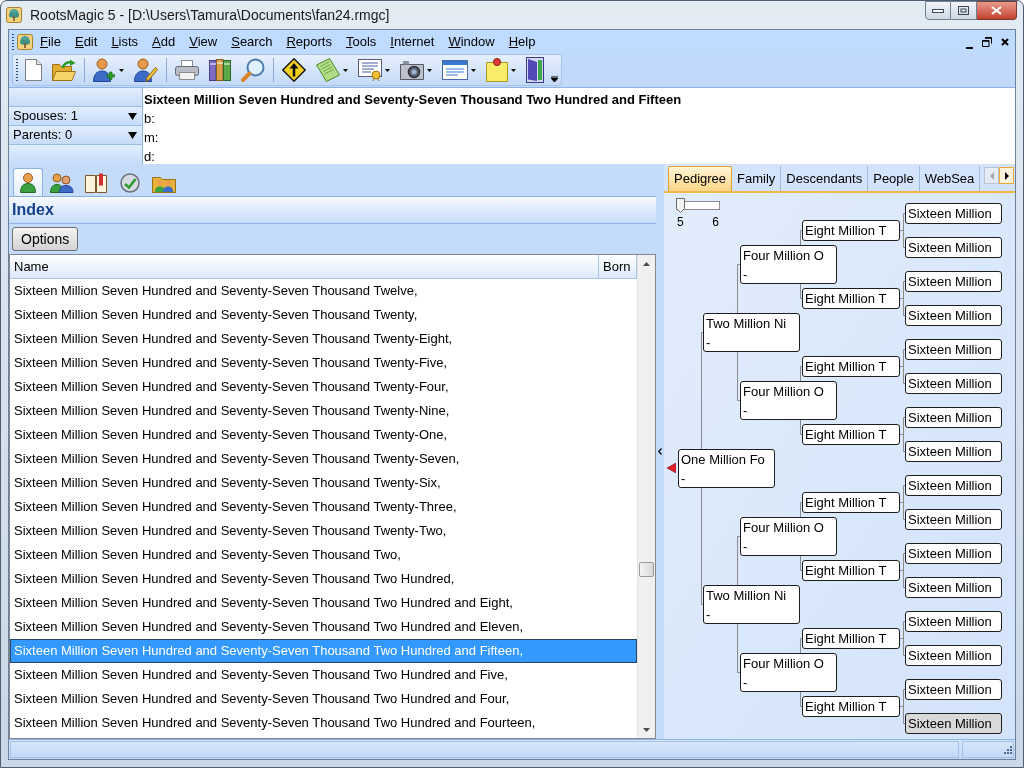  I want to click on left-arrow-icon, so click(671, 468).